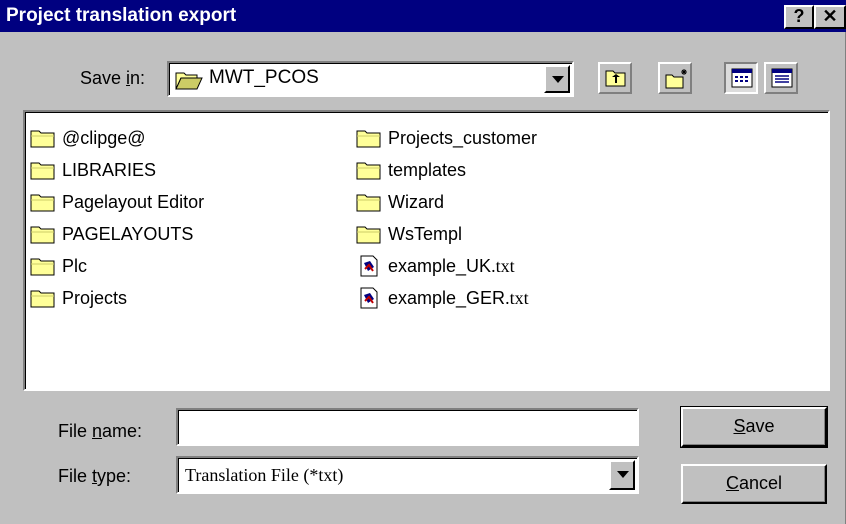 This screenshot has width=846, height=524. What do you see at coordinates (407, 475) in the screenshot?
I see `file-type-select: Translation File (*txt)` at bounding box center [407, 475].